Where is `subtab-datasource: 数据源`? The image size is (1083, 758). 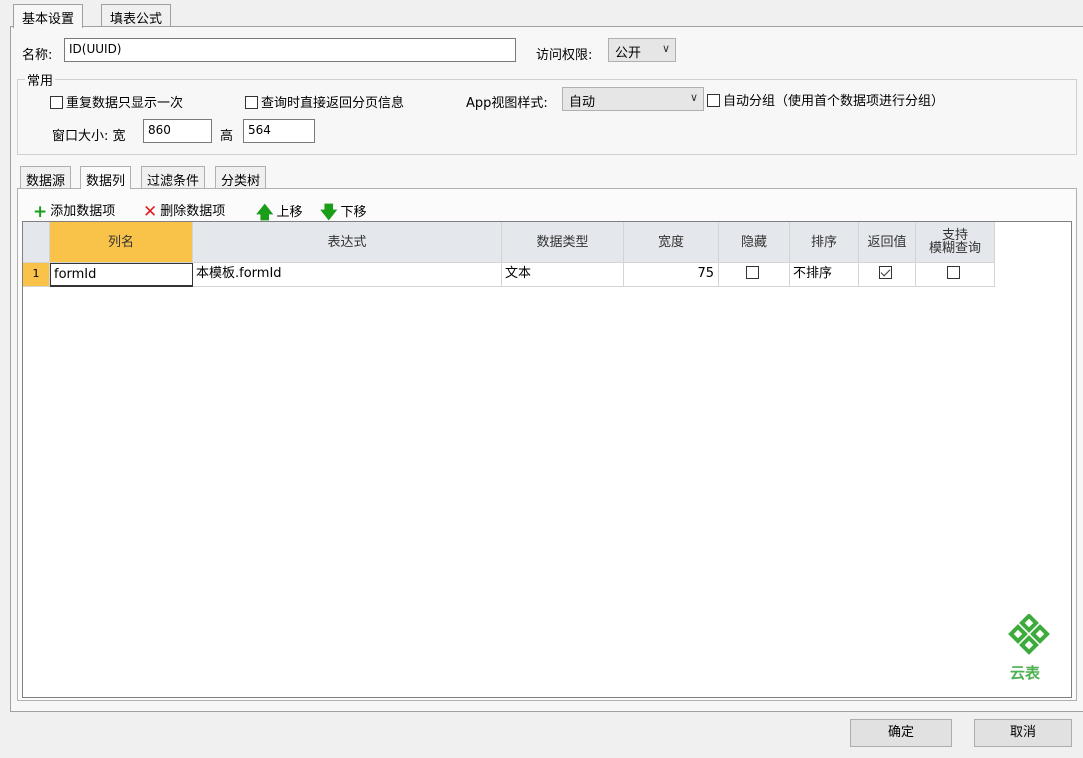 subtab-datasource: 数据源 is located at coordinates (46, 177).